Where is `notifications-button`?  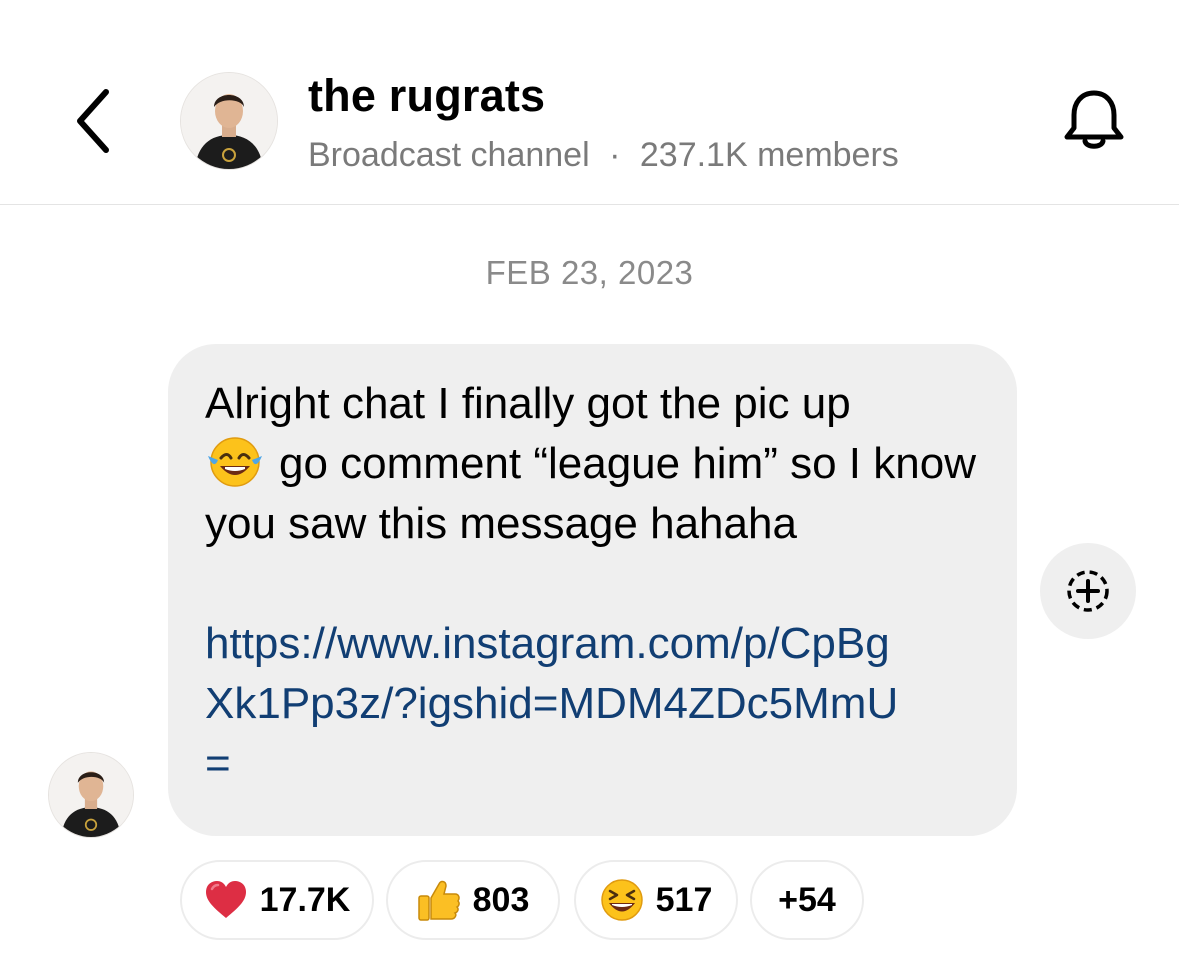 notifications-button is located at coordinates (1094, 121).